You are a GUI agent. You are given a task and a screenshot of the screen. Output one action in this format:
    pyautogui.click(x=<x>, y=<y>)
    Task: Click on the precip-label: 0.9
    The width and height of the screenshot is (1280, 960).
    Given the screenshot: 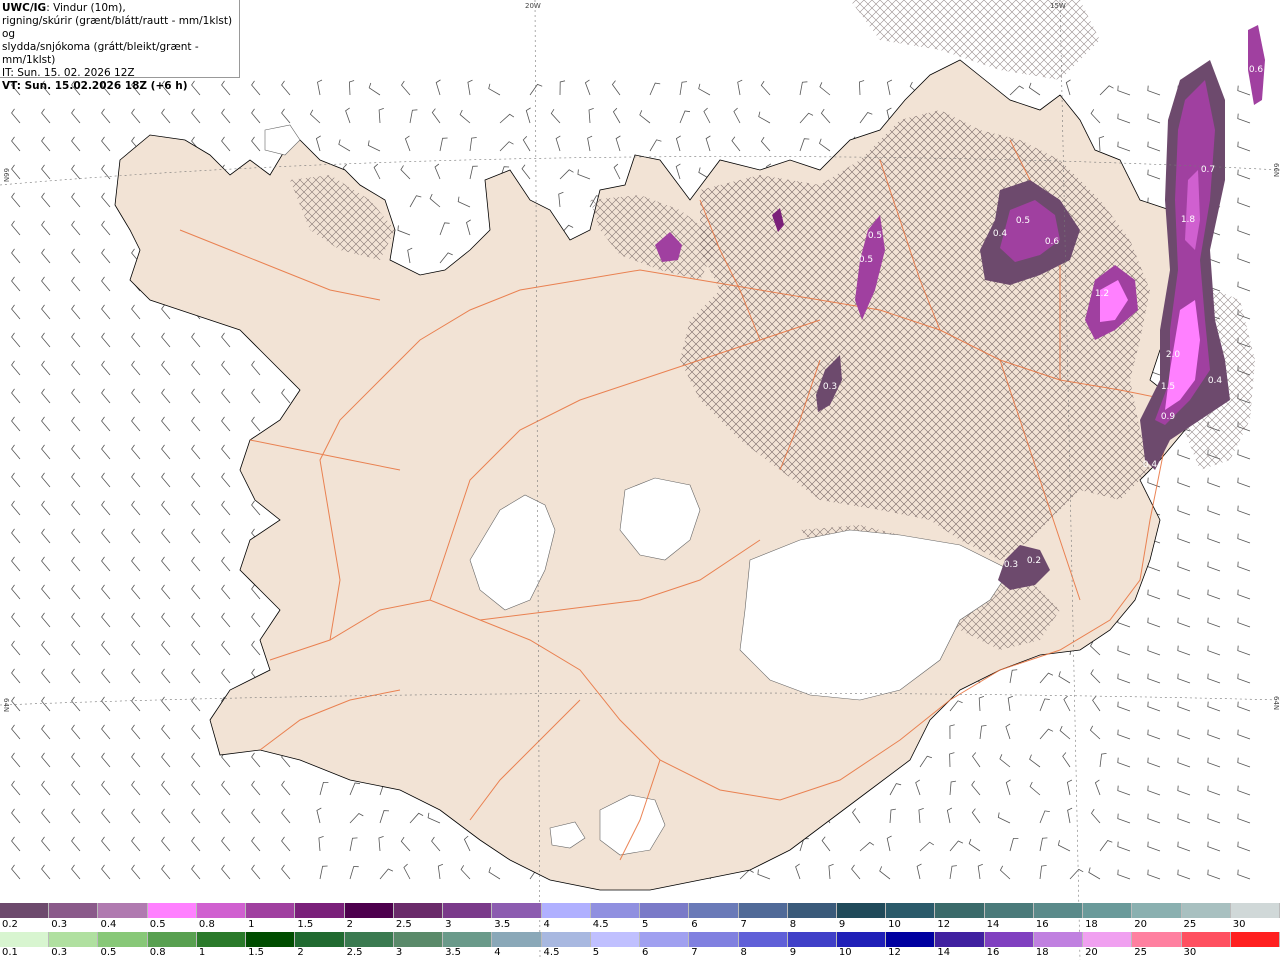 What is the action you would take?
    pyautogui.click(x=1168, y=417)
    